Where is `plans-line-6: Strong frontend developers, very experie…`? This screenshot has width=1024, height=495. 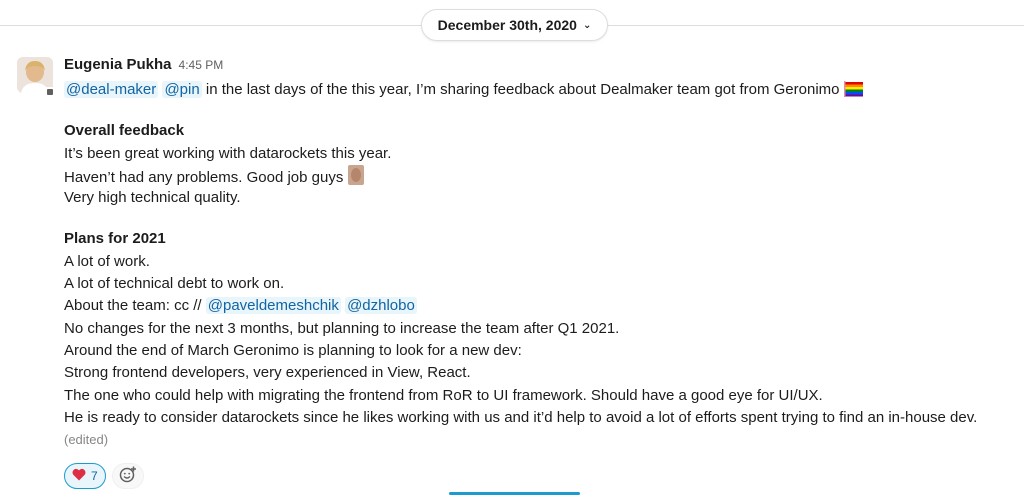
plans-line-6: Strong frontend developers, very experie… is located at coordinates (267, 373).